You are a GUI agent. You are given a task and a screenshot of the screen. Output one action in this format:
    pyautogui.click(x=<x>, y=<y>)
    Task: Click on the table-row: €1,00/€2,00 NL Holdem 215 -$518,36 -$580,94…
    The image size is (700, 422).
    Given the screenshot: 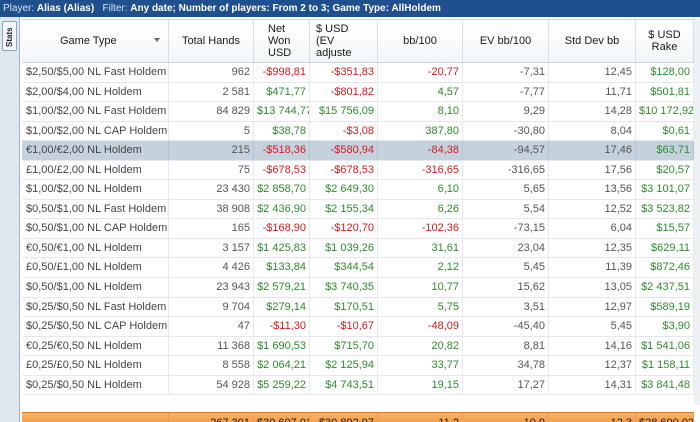 What is the action you would take?
    pyautogui.click(x=358, y=151)
    